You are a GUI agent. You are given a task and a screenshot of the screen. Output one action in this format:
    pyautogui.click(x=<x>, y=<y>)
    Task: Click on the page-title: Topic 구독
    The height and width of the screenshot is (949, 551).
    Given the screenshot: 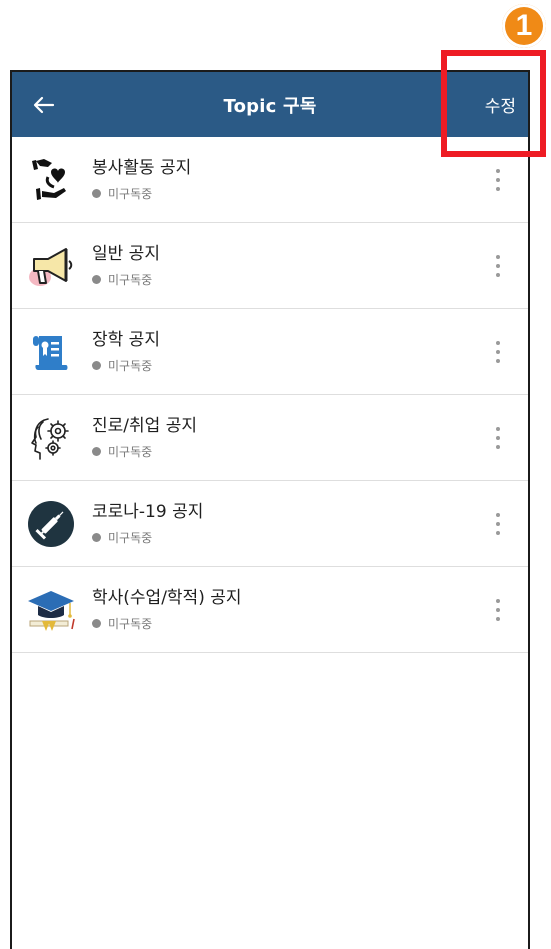 What is the action you would take?
    pyautogui.click(x=270, y=106)
    